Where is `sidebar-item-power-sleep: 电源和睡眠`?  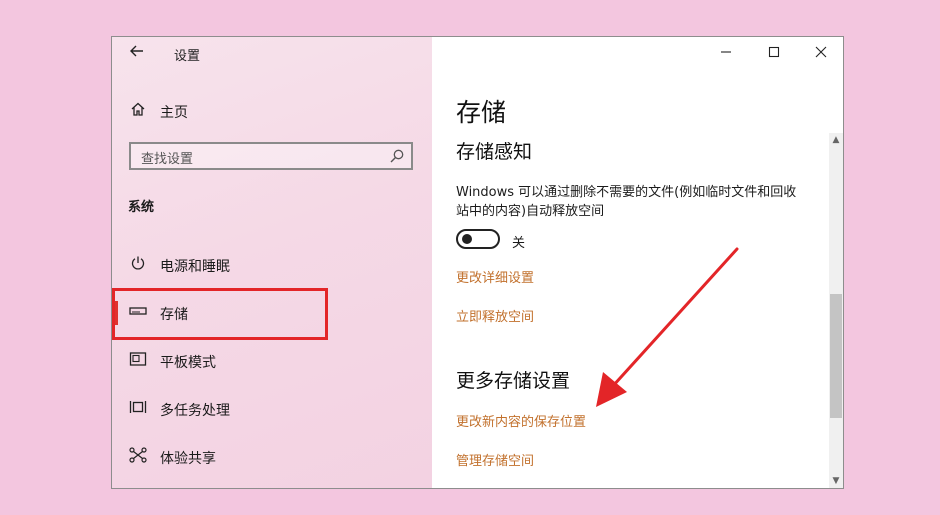
sidebar-item-power-sleep: 电源和睡眠 is located at coordinates (272, 265).